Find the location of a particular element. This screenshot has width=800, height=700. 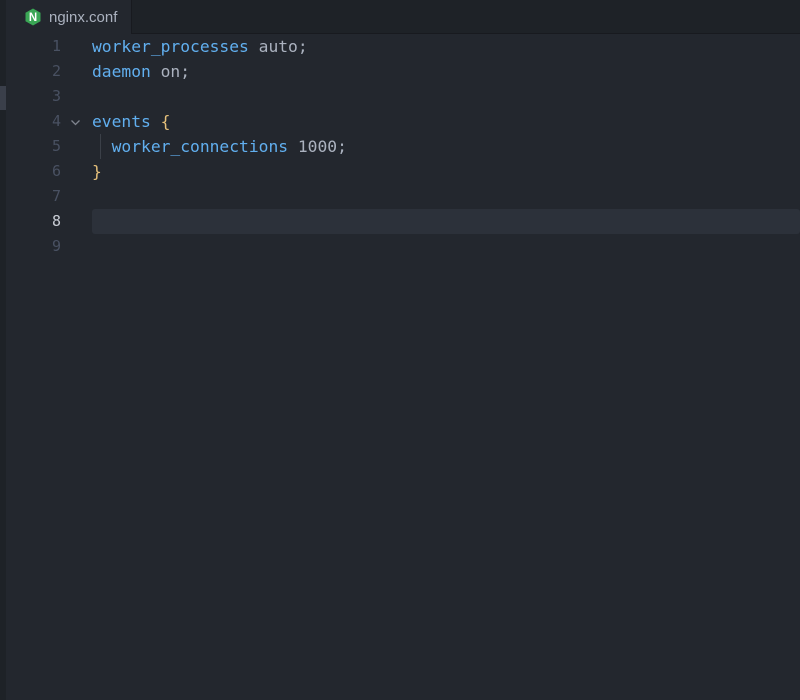

code-text: worker_connections 1000; is located at coordinates (219, 146).